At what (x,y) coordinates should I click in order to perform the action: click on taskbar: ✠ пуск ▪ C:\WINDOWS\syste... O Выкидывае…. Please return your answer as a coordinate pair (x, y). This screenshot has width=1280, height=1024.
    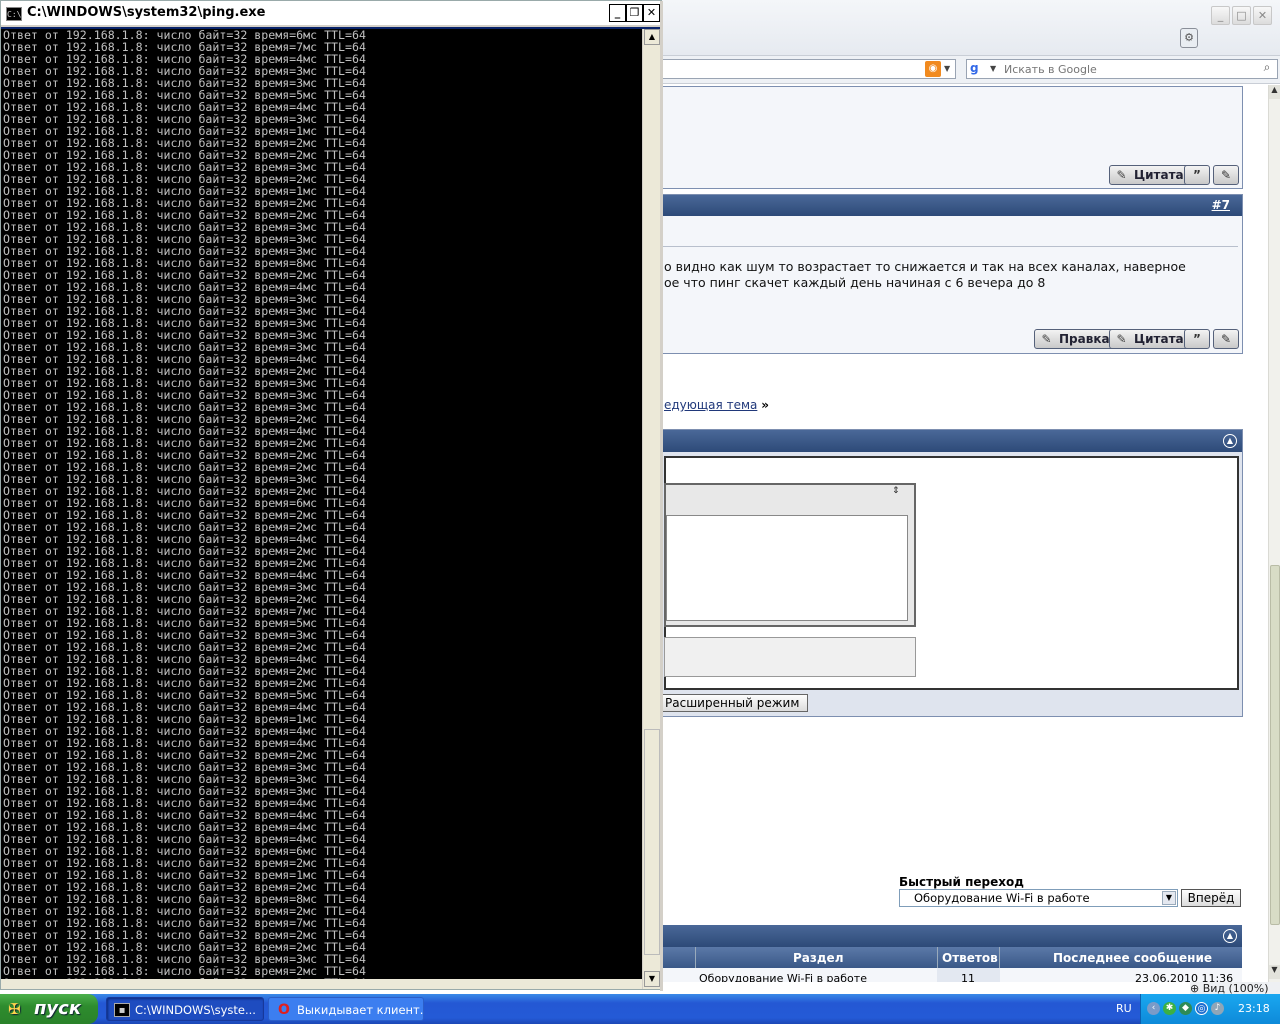
    Looking at the image, I should click on (640, 1009).